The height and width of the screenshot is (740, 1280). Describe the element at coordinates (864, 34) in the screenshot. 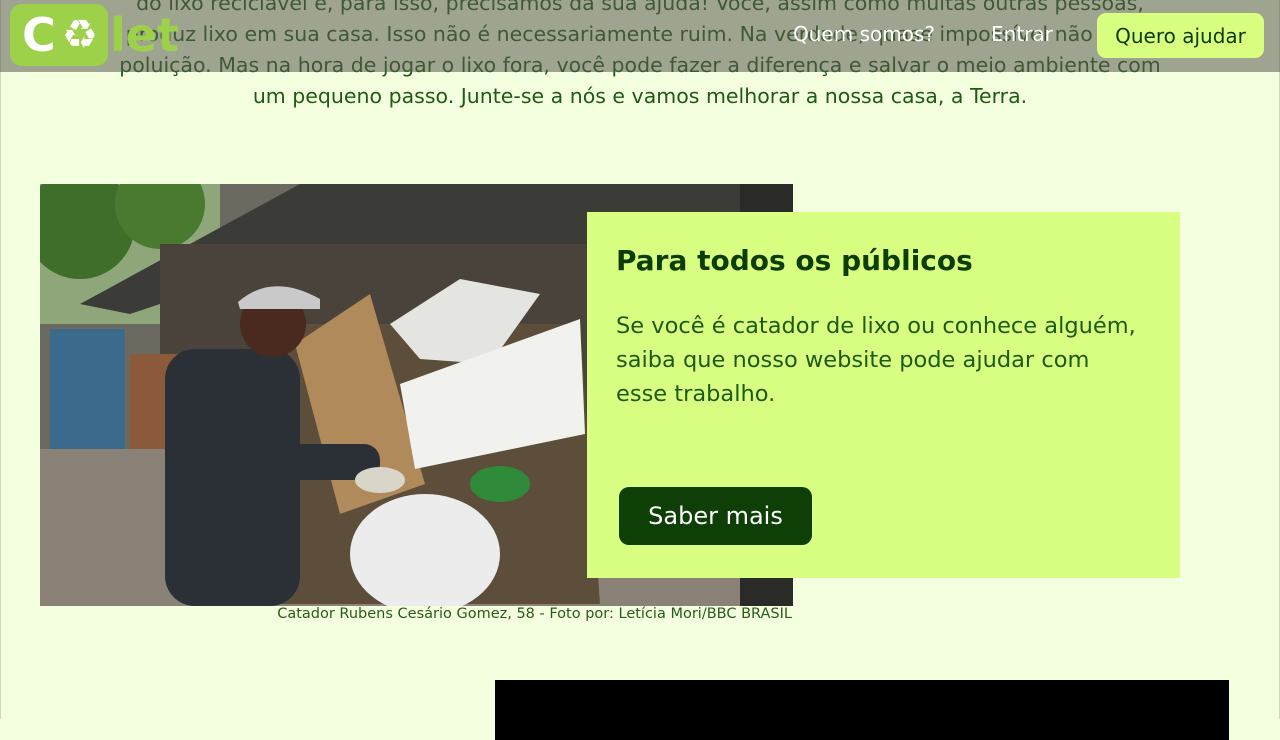

I see `nav-link-about: Quem somos?` at that location.